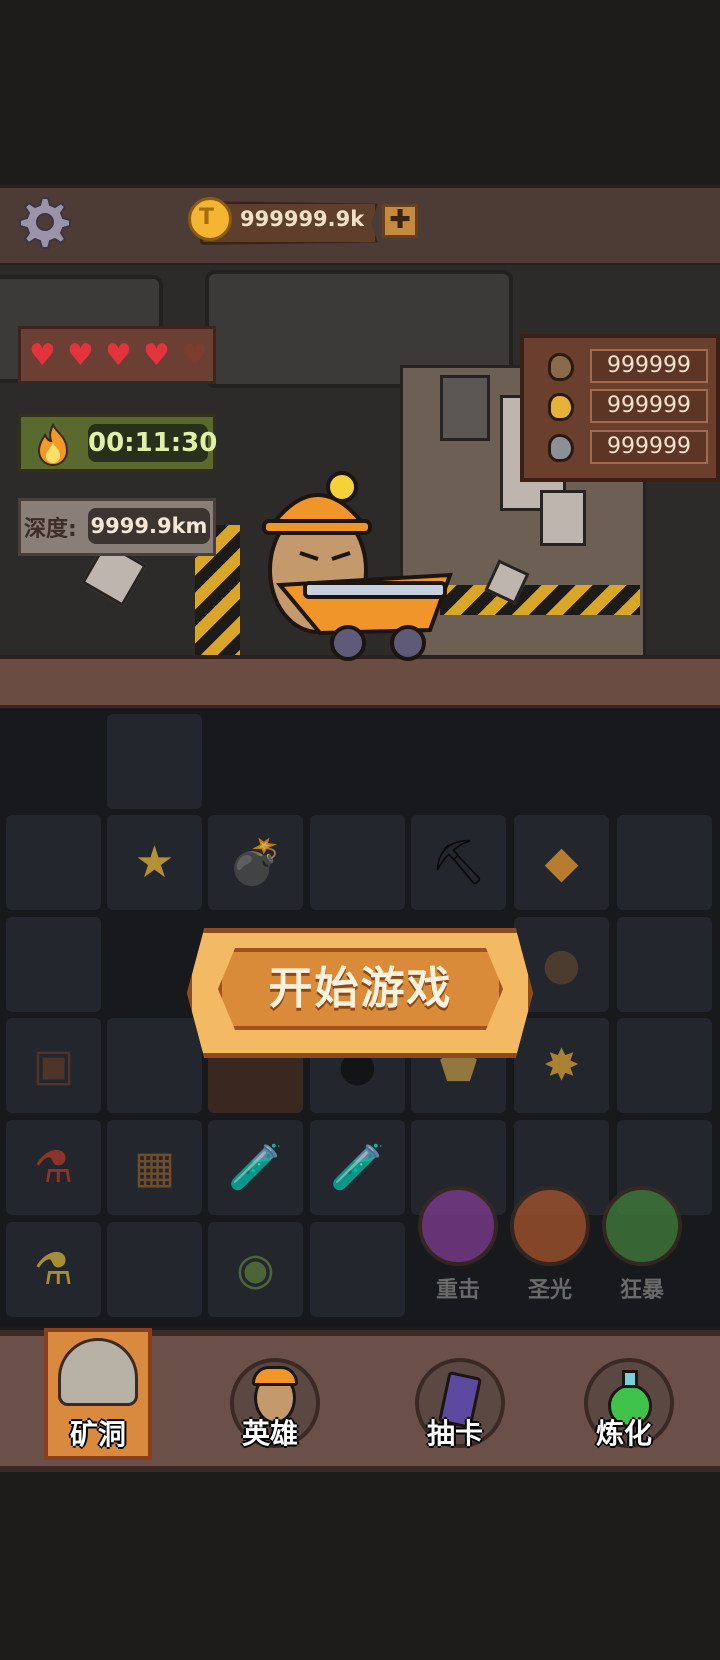 This screenshot has width=720, height=1660. I want to click on nav-item-mine: 矿洞, so click(104, 1394).